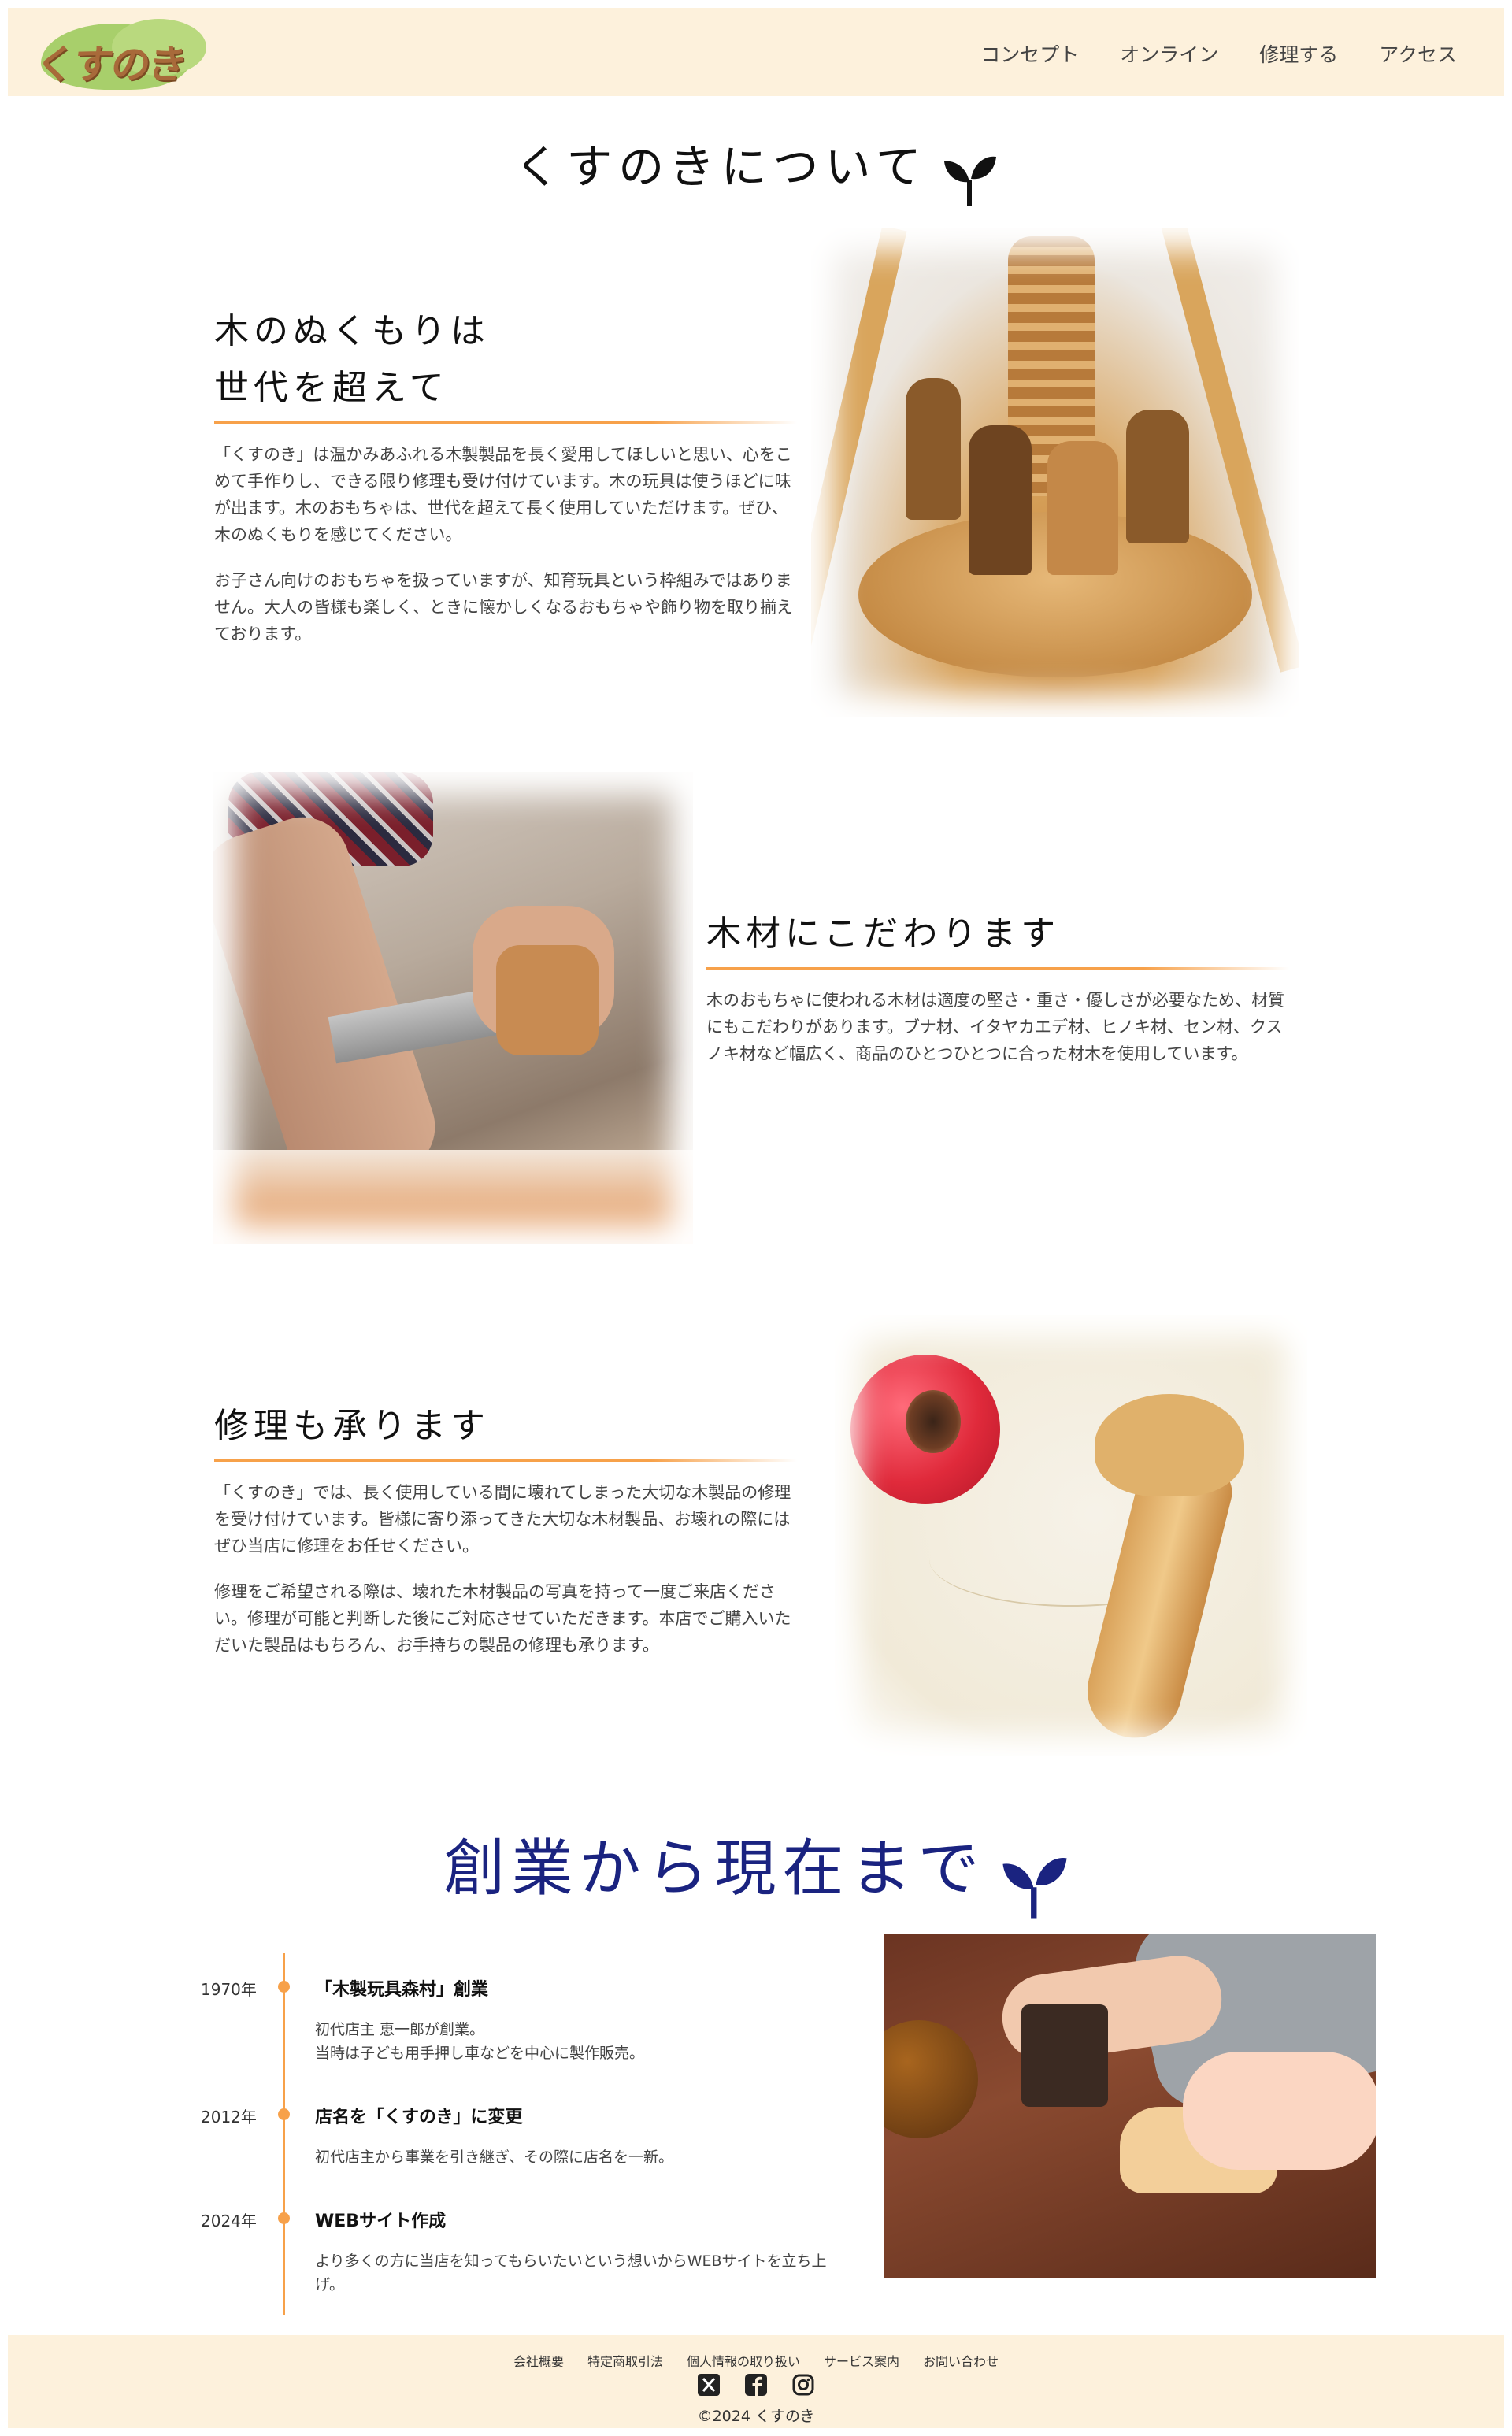  I want to click on footer-link-privacy: 個人情報の取り扱い, so click(743, 2360).